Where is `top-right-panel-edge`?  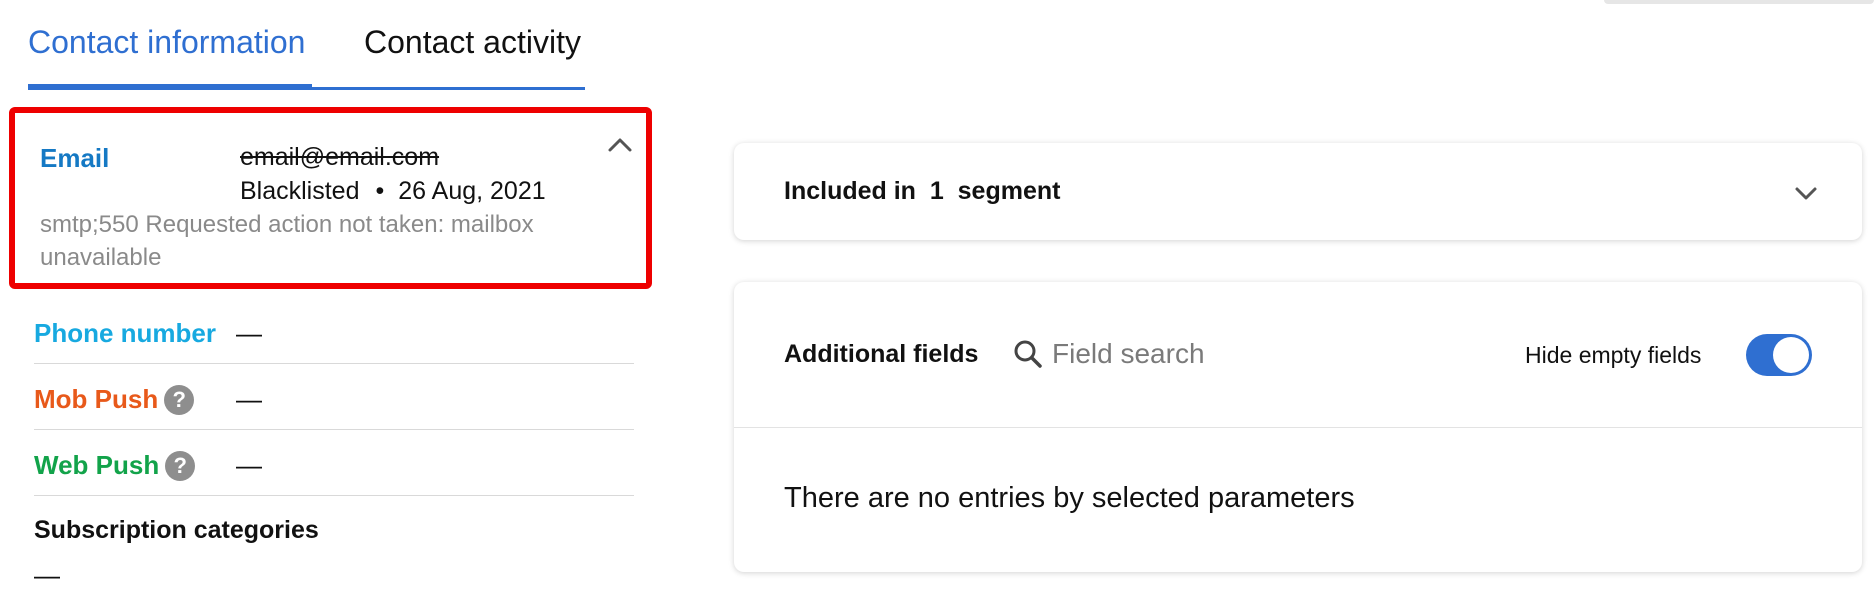 top-right-panel-edge is located at coordinates (1739, 2).